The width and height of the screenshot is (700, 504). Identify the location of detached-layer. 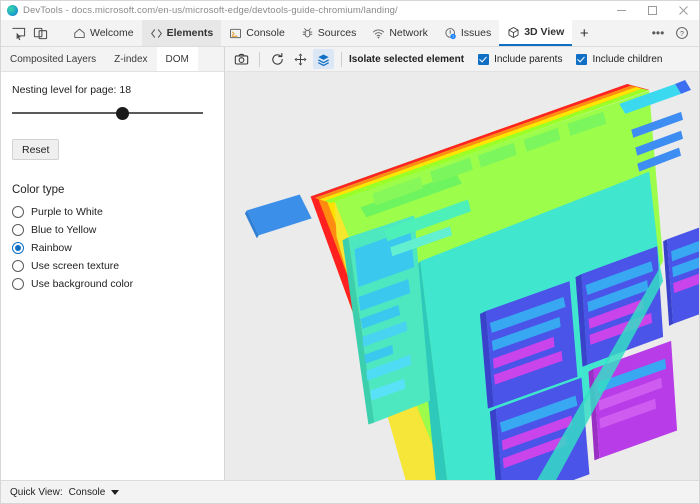
(278, 216).